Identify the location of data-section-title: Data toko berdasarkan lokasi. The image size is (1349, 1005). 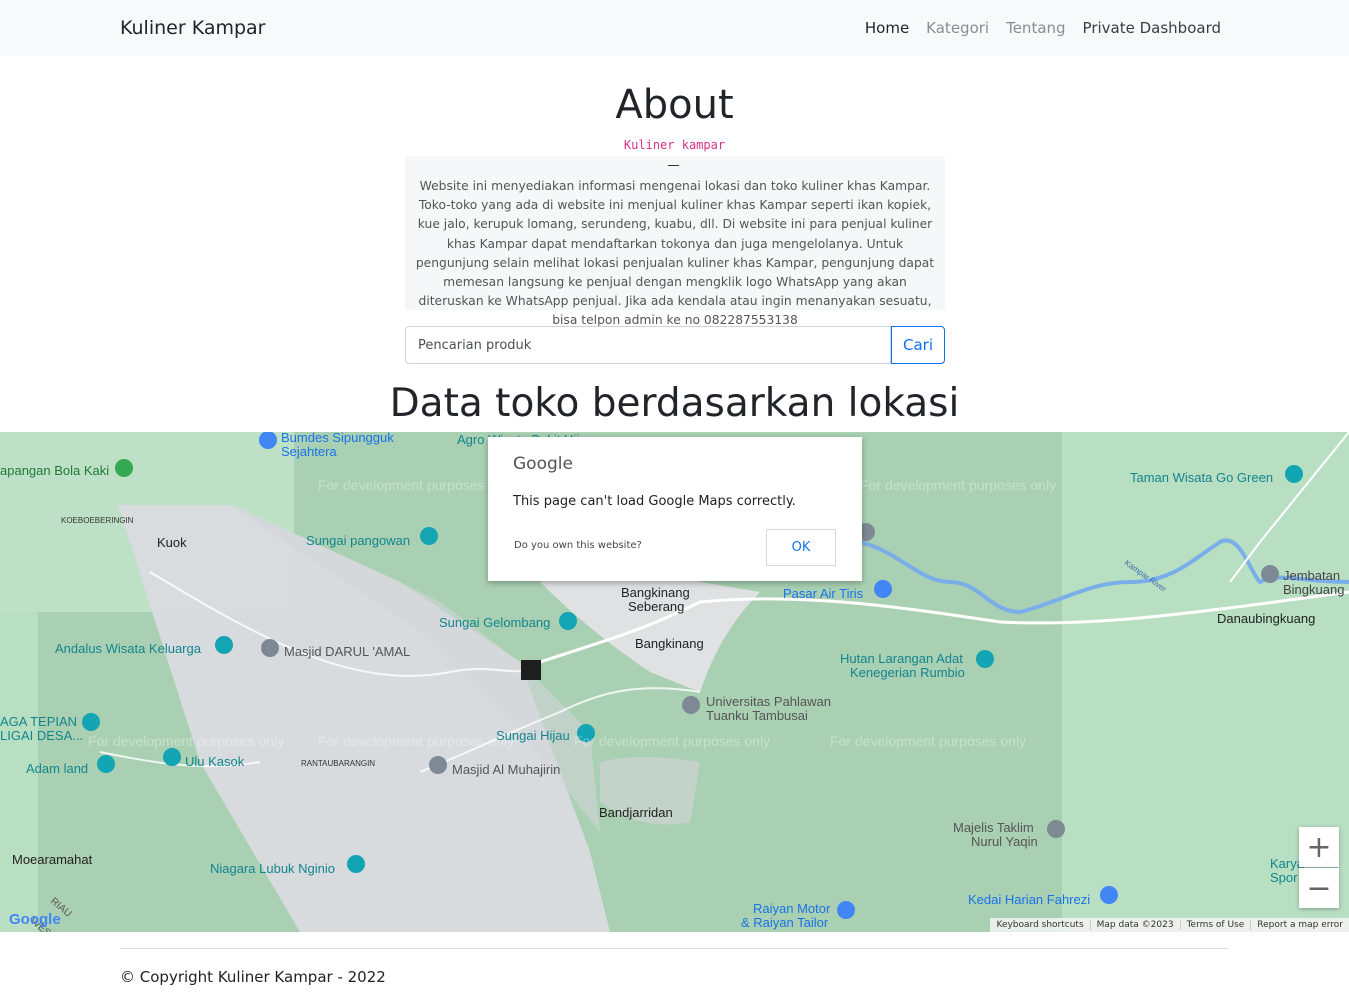
(674, 403).